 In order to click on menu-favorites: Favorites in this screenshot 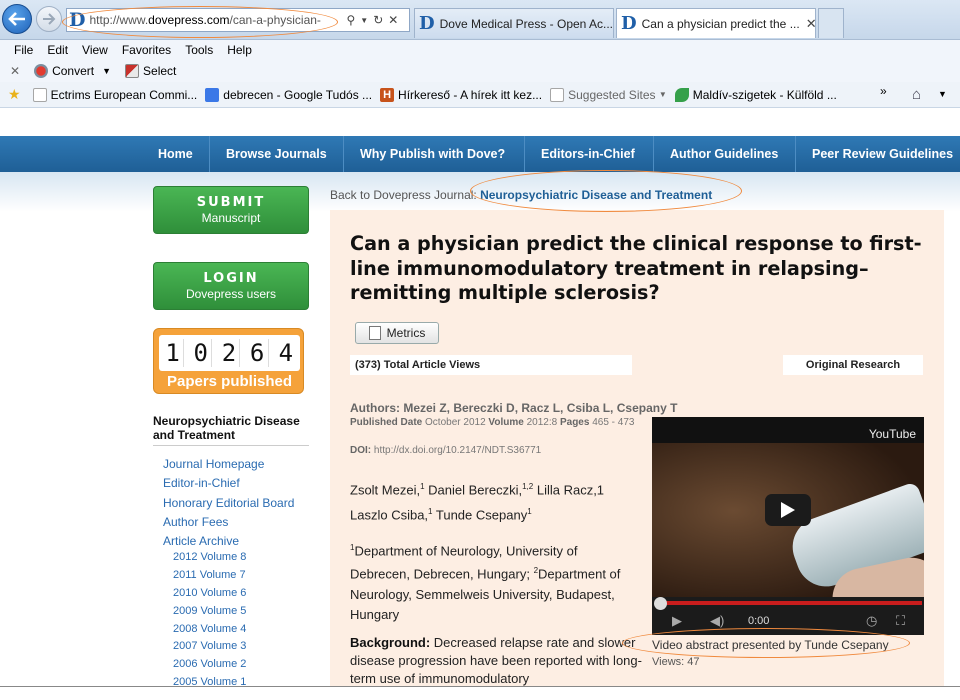, I will do `click(146, 50)`.